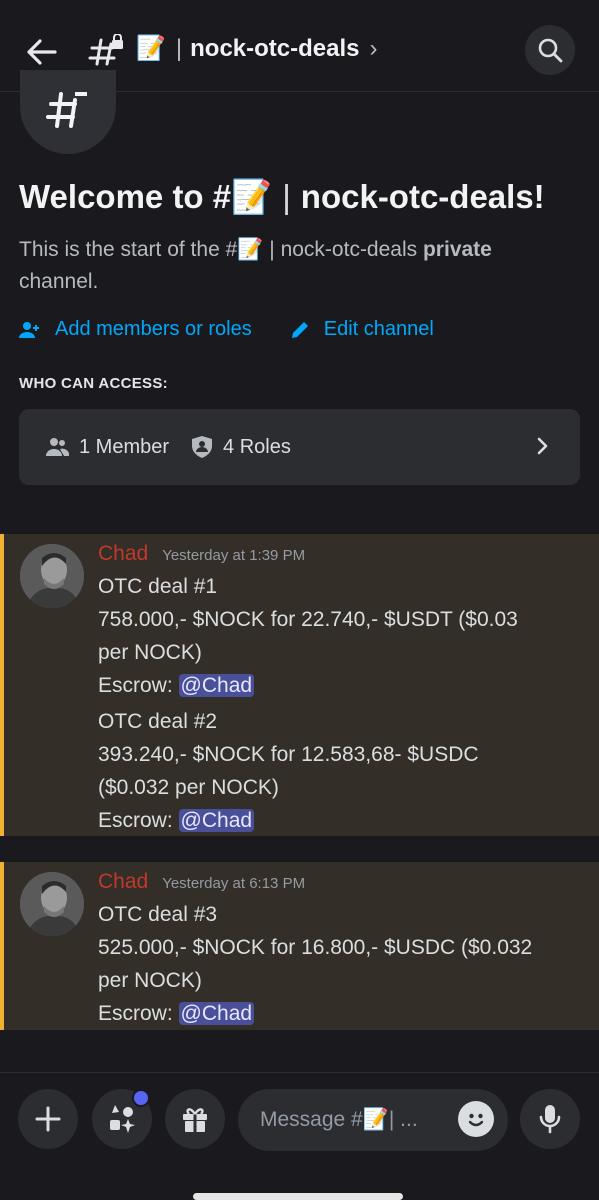  Describe the element at coordinates (188, 787) in the screenshot. I see `message-line: ($0.032 per NOCK)` at that location.